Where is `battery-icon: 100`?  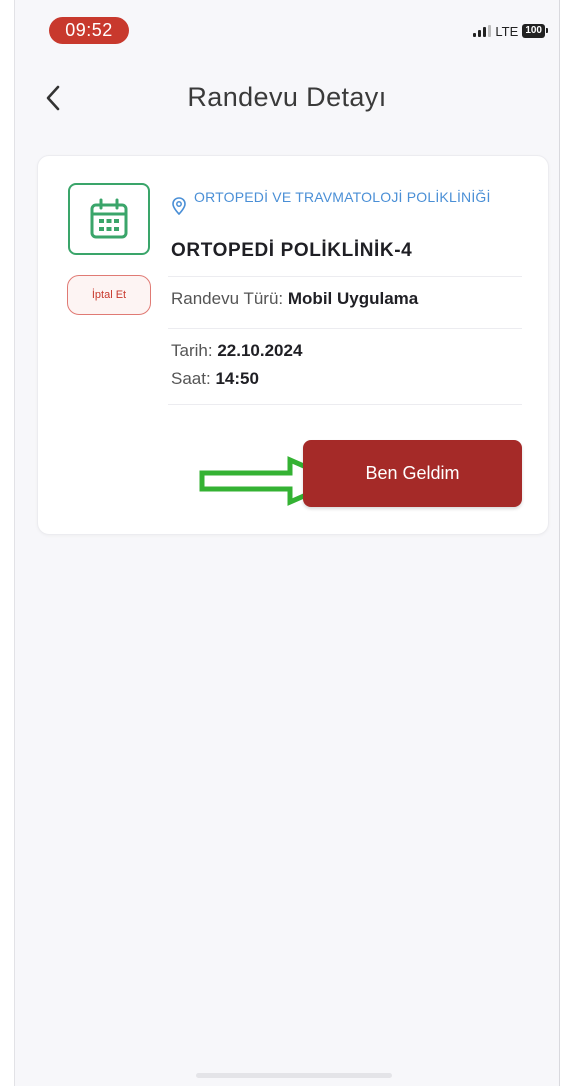 battery-icon: 100 is located at coordinates (535, 31).